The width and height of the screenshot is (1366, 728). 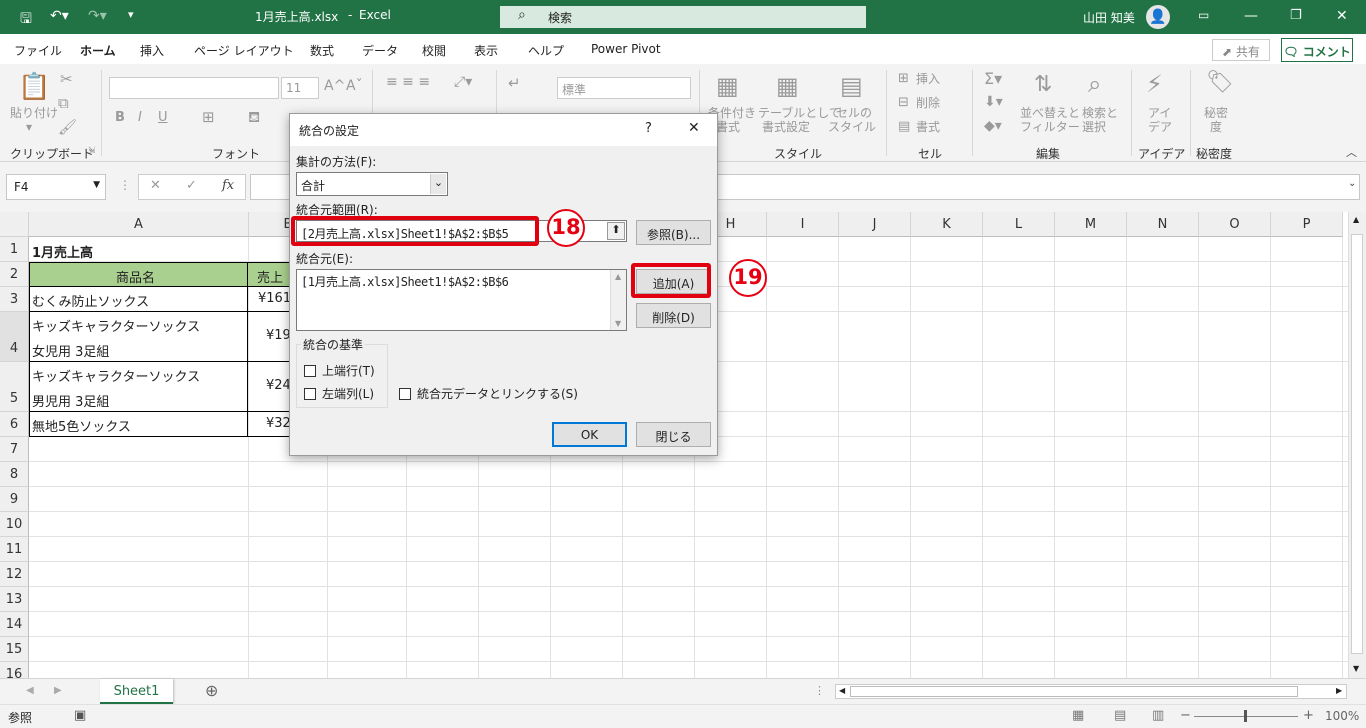 I want to click on checkbox-box, so click(x=310, y=394).